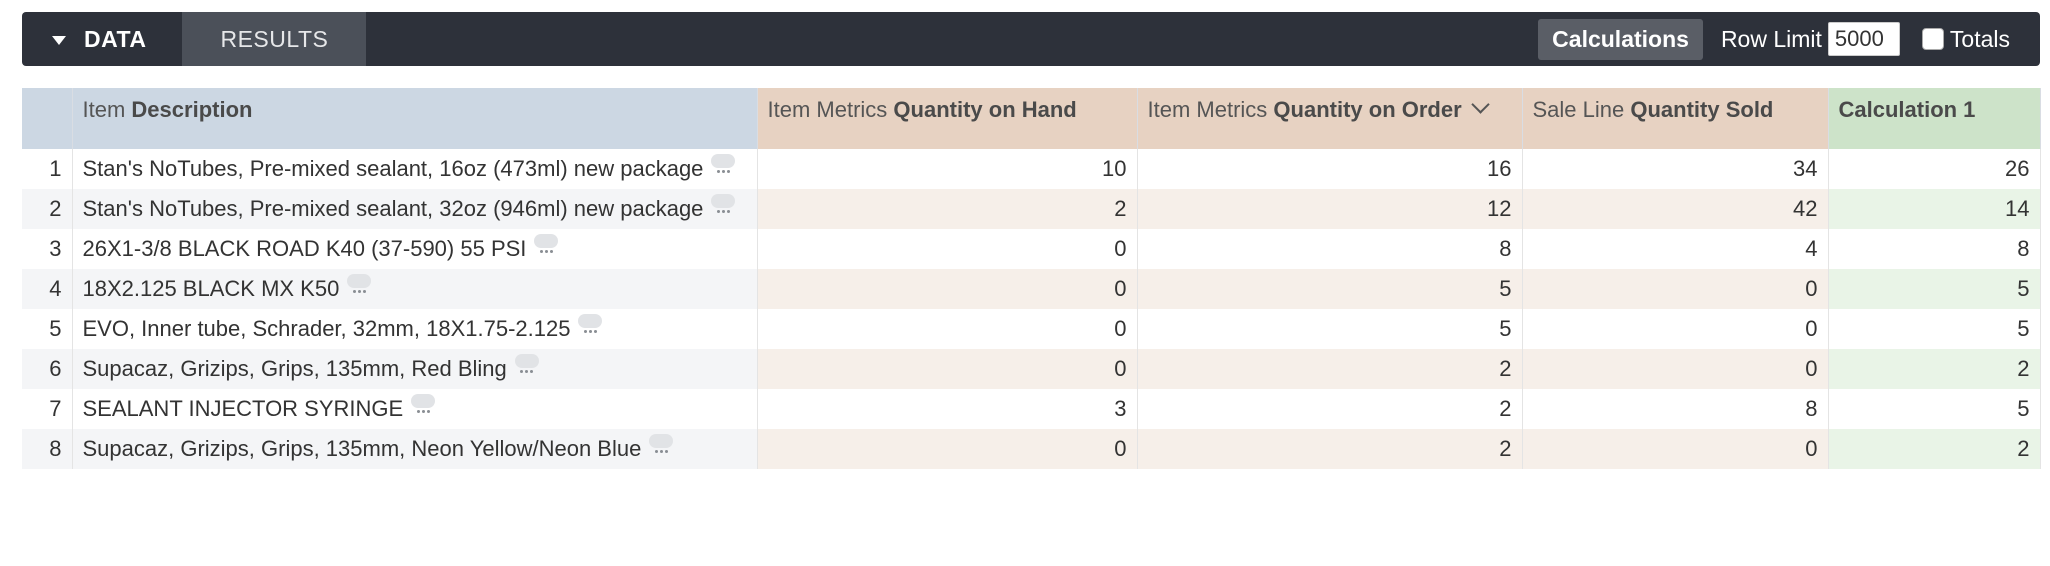 This screenshot has width=2050, height=566. I want to click on quantity-sold-cell: 34, so click(1675, 169).